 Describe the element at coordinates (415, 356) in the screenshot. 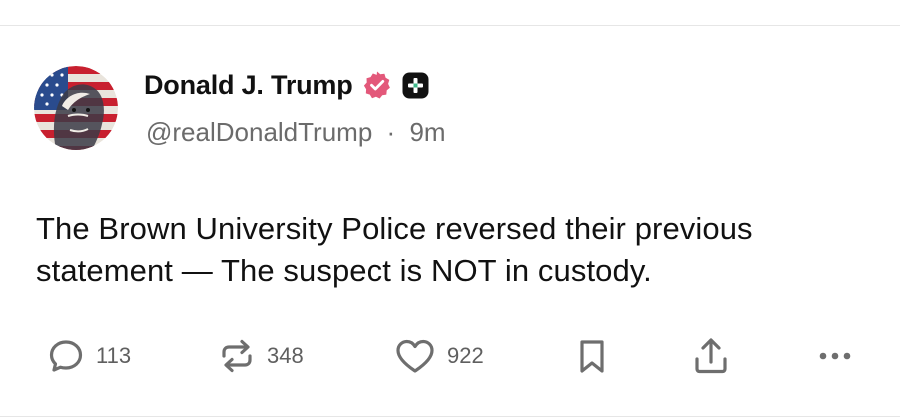

I see `heart-icon` at that location.